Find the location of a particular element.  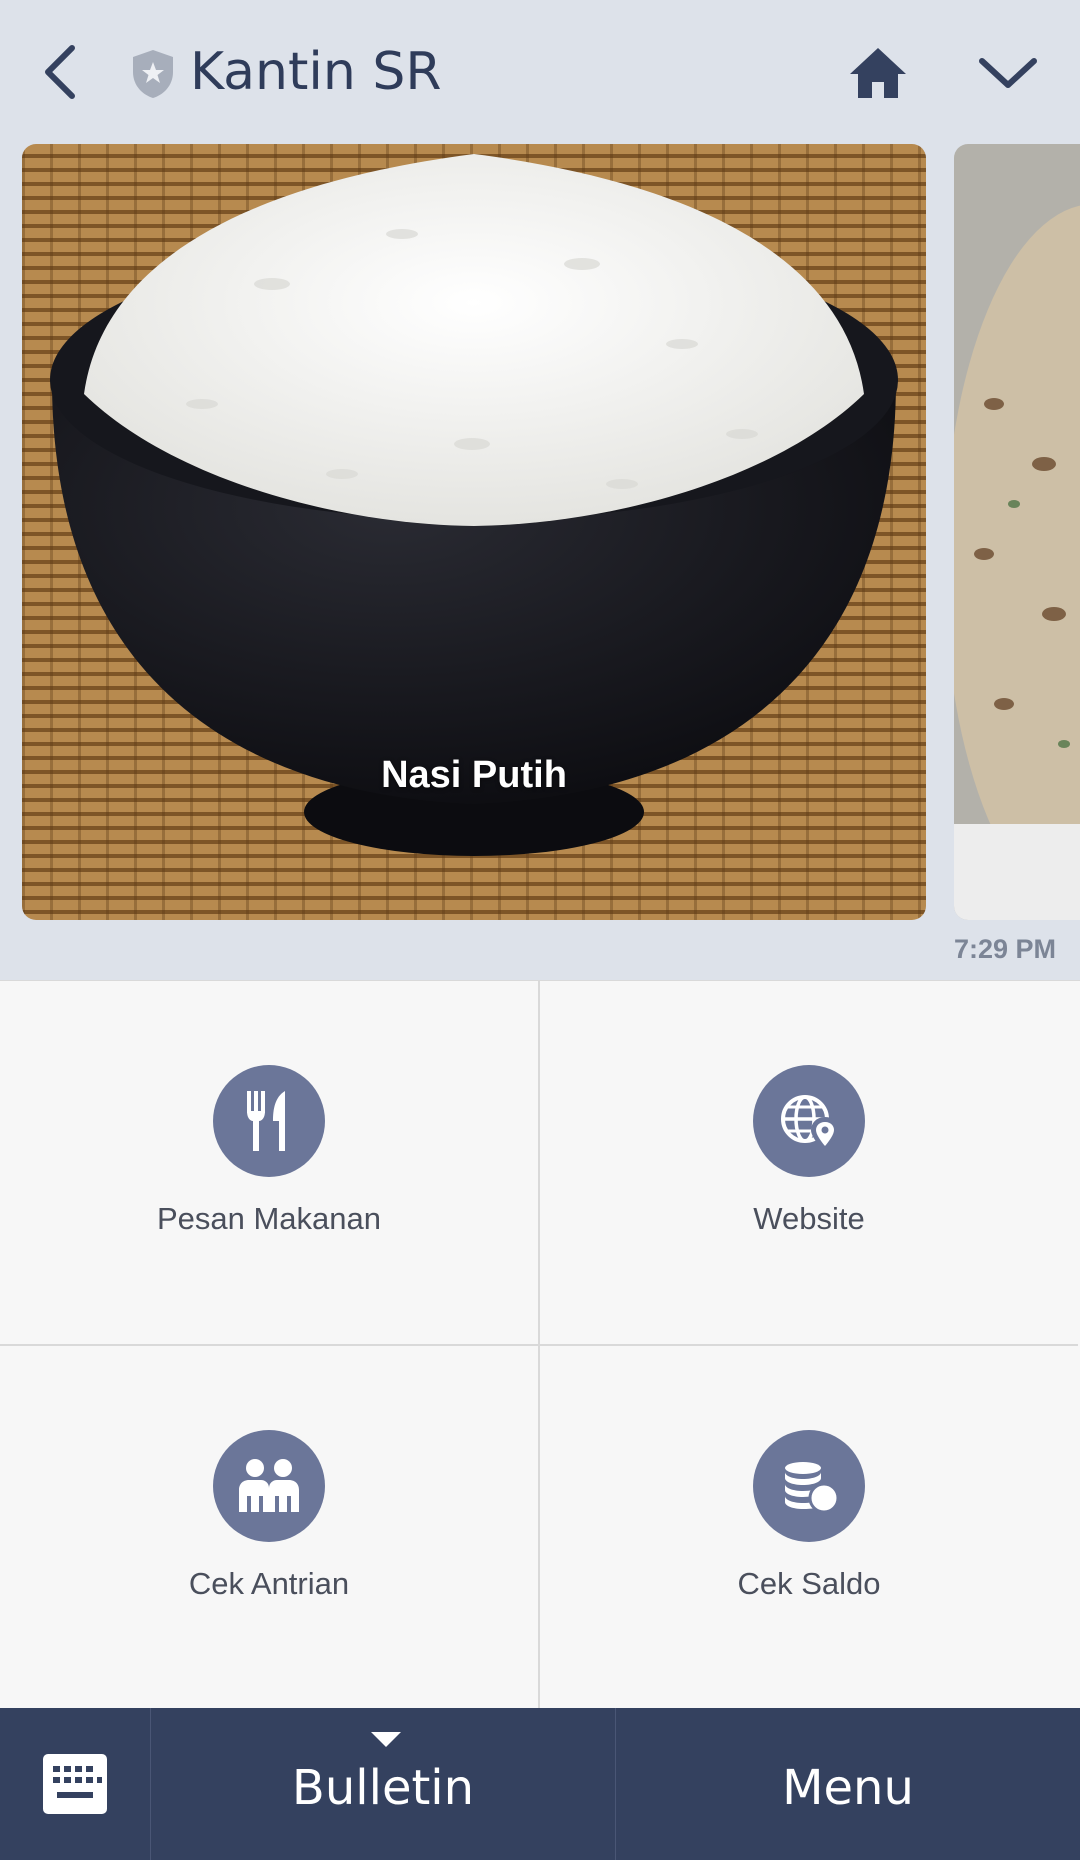

home-icon is located at coordinates (878, 73).